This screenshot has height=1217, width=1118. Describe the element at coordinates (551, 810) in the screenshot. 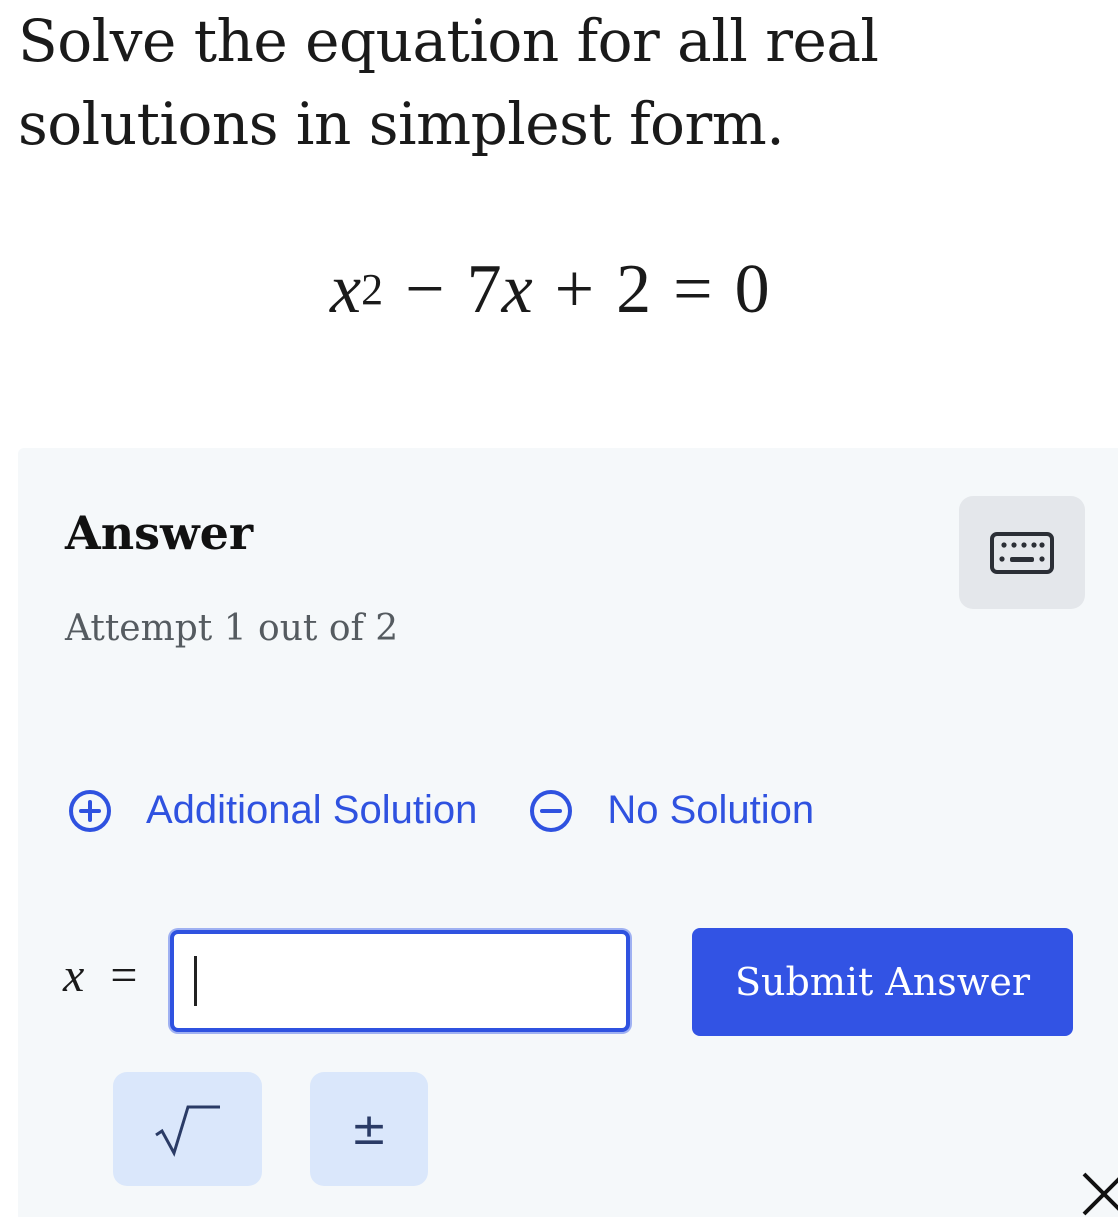

I see `minus-circle-icon` at that location.